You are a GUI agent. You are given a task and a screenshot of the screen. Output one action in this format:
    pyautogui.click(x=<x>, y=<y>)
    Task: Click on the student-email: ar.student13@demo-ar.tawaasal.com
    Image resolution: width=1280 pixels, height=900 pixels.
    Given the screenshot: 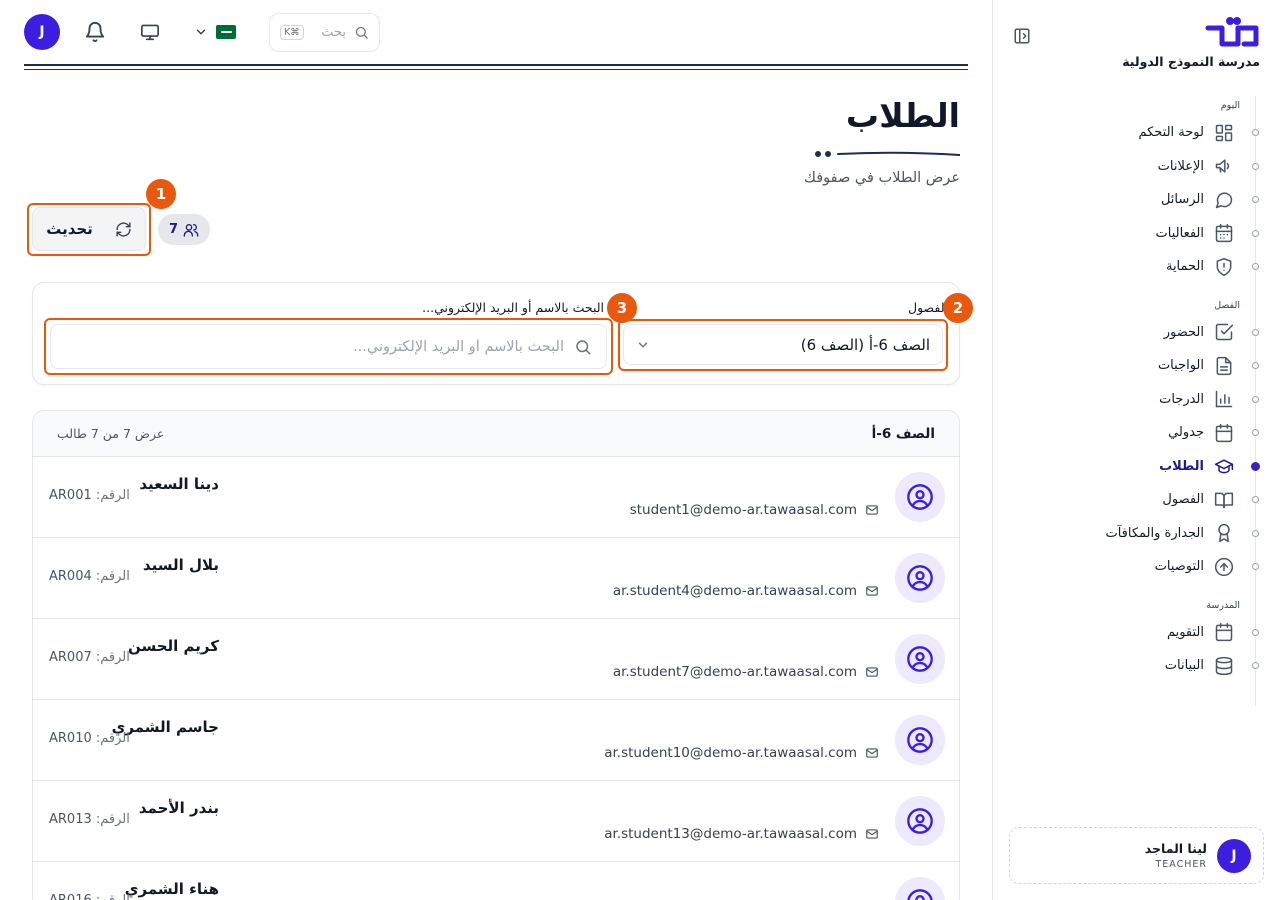 What is the action you would take?
    pyautogui.click(x=741, y=834)
    